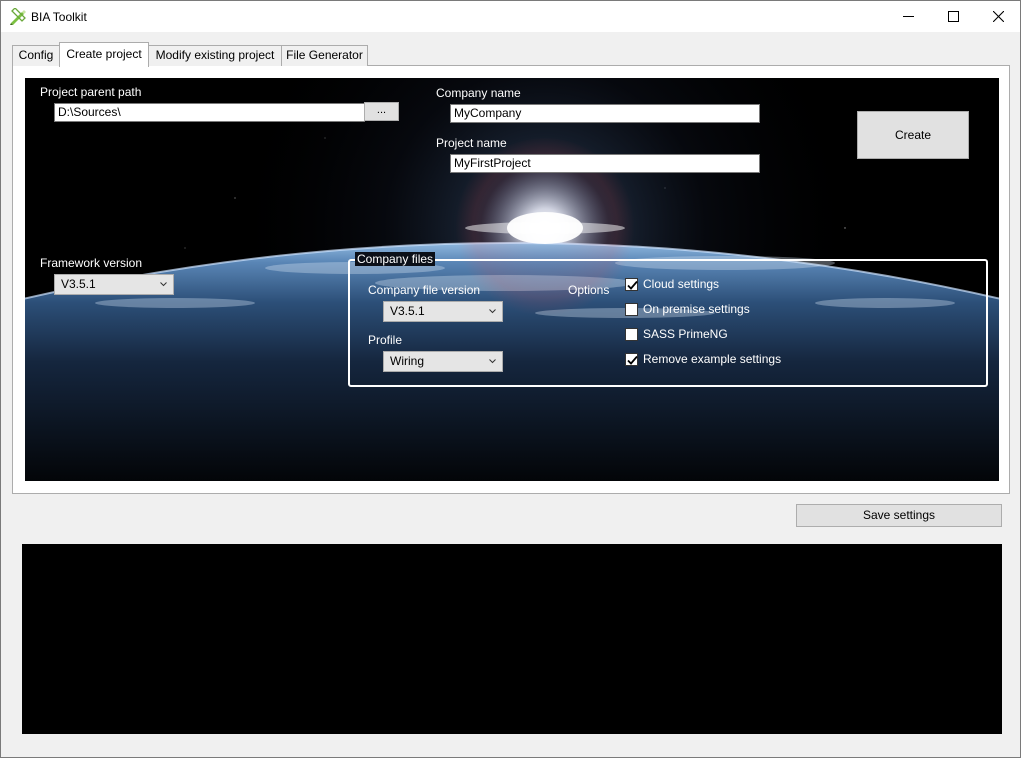 The width and height of the screenshot is (1021, 758). I want to click on project-parent-path-input: D:\Sources\, so click(209, 112).